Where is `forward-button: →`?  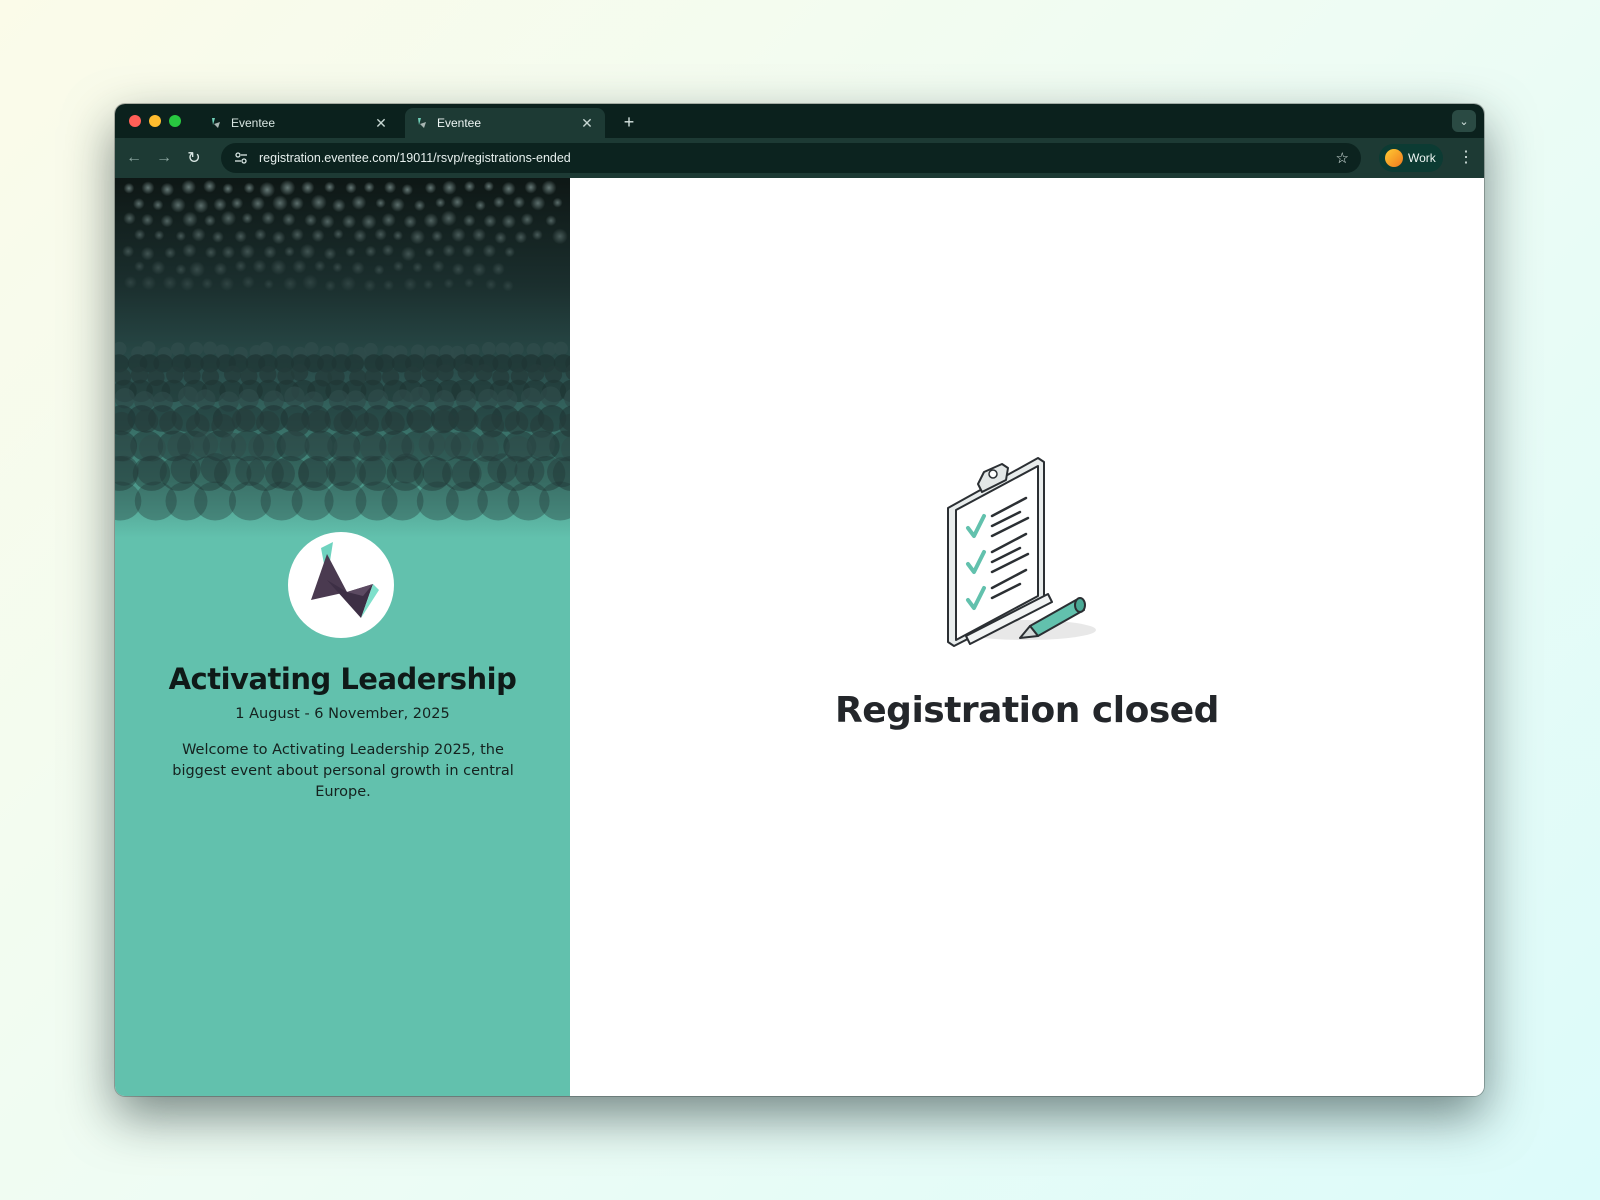 forward-button: → is located at coordinates (164, 158).